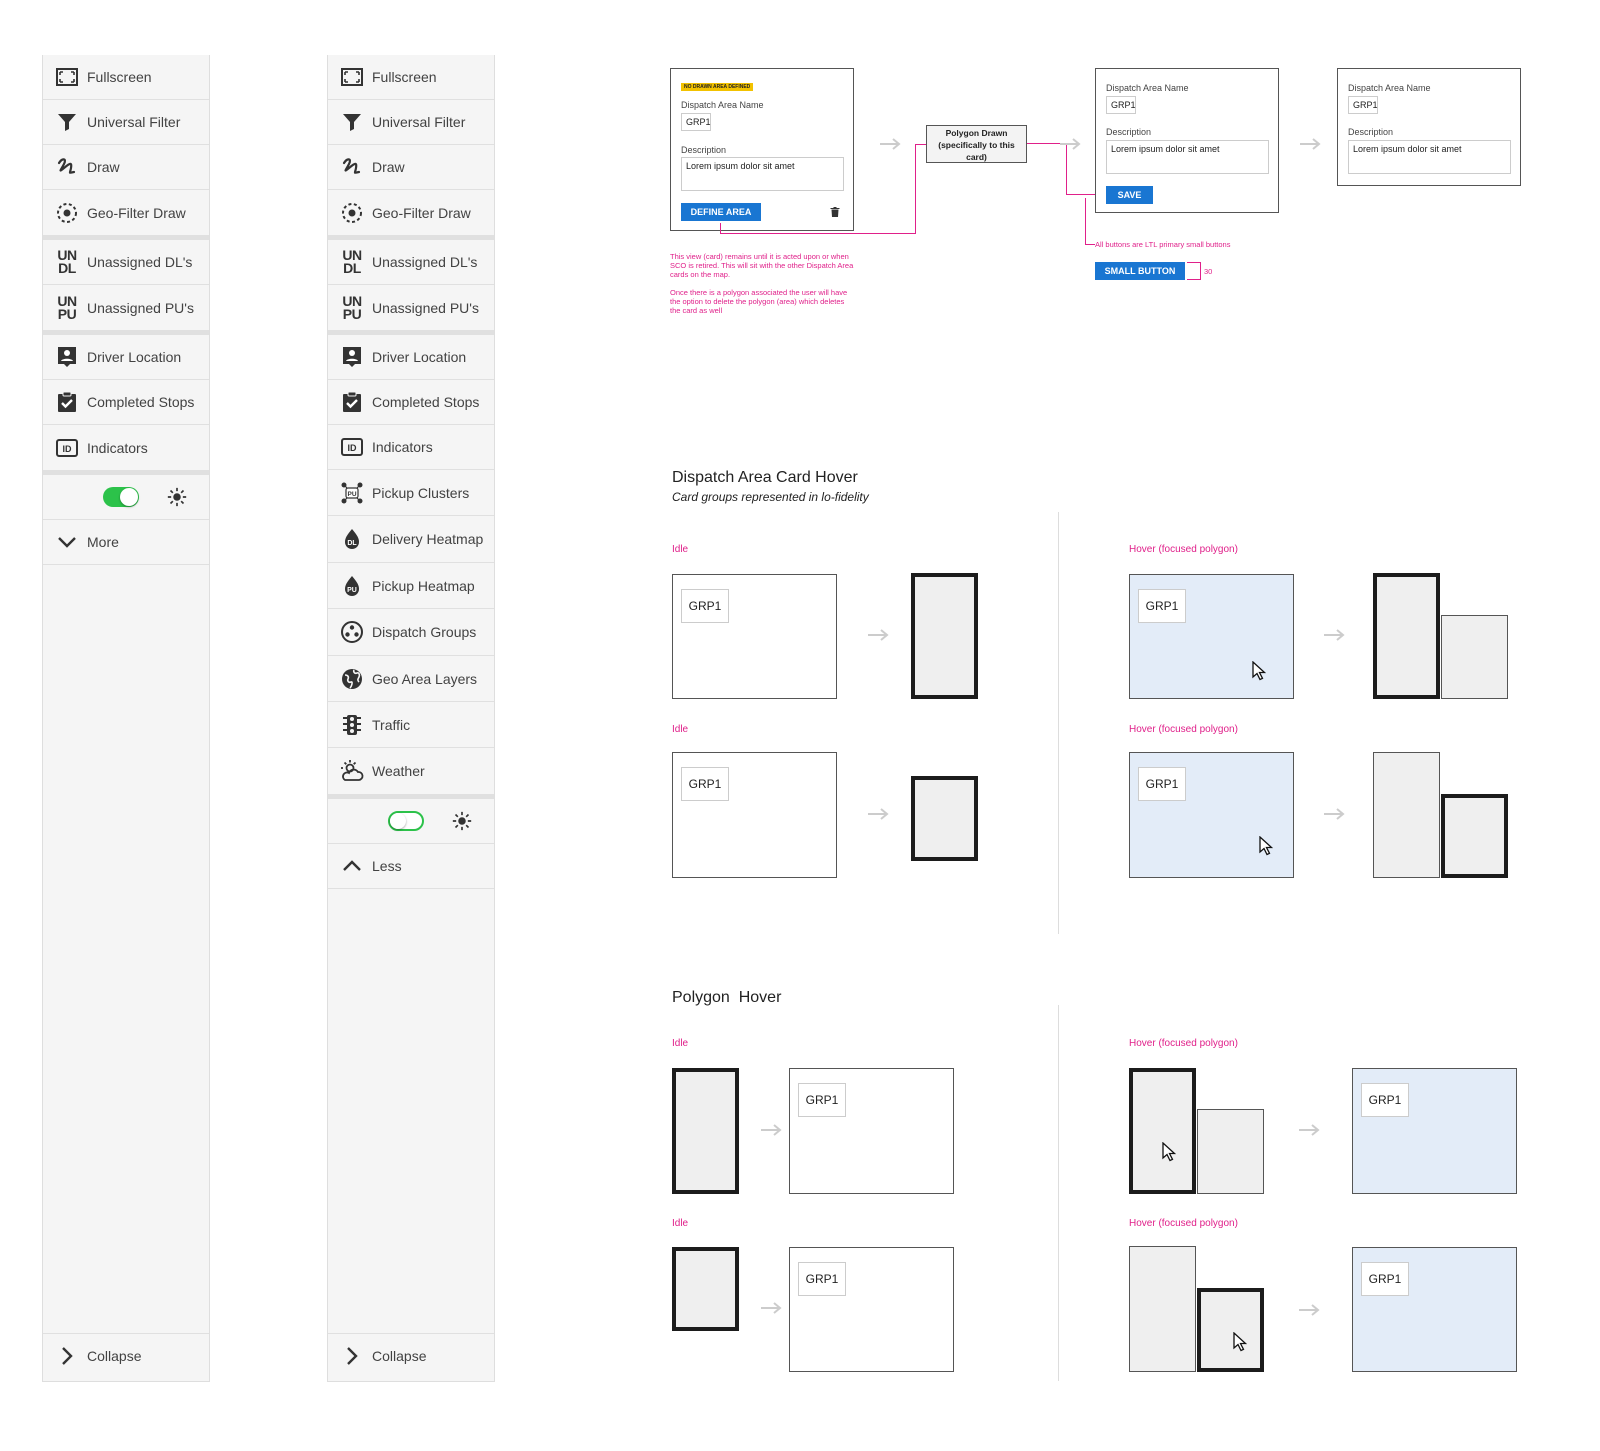  I want to click on globe-icon, so click(352, 679).